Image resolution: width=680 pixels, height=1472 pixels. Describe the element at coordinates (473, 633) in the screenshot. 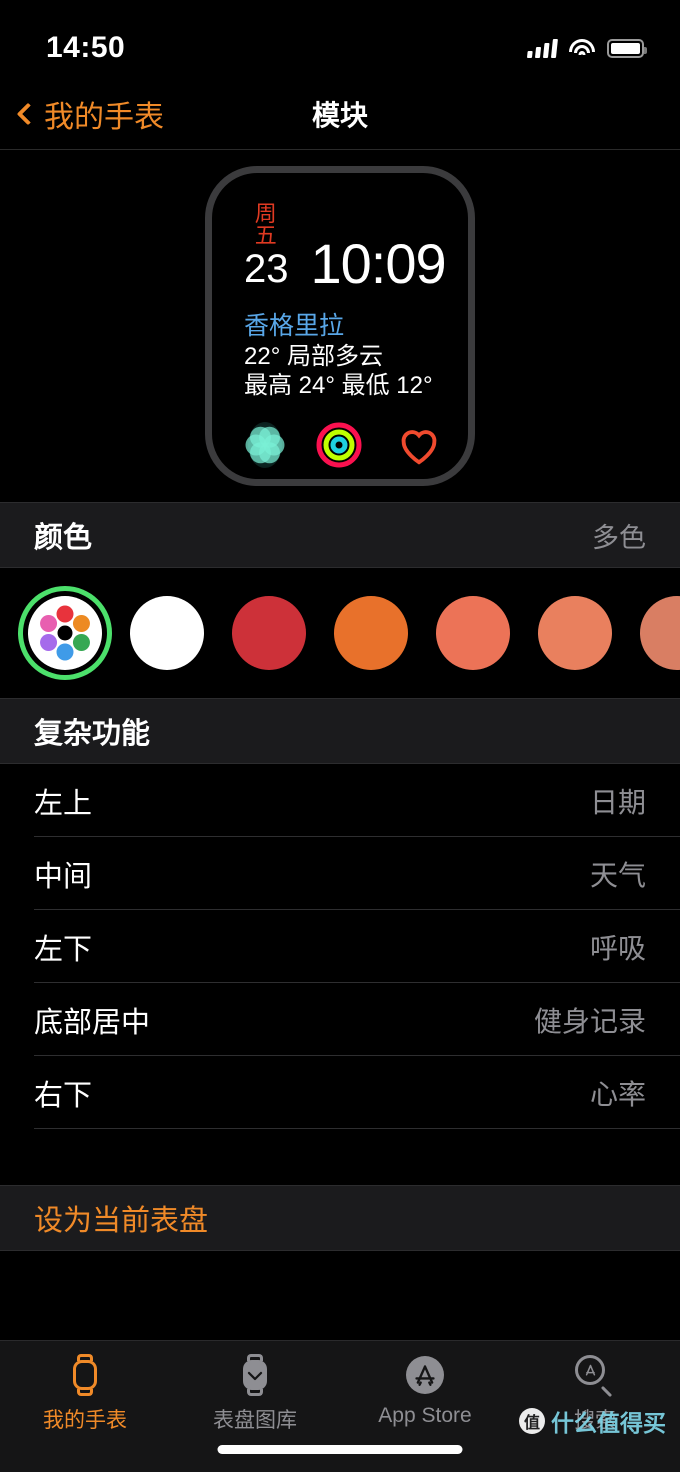

I see `color-swatch-salmon` at that location.